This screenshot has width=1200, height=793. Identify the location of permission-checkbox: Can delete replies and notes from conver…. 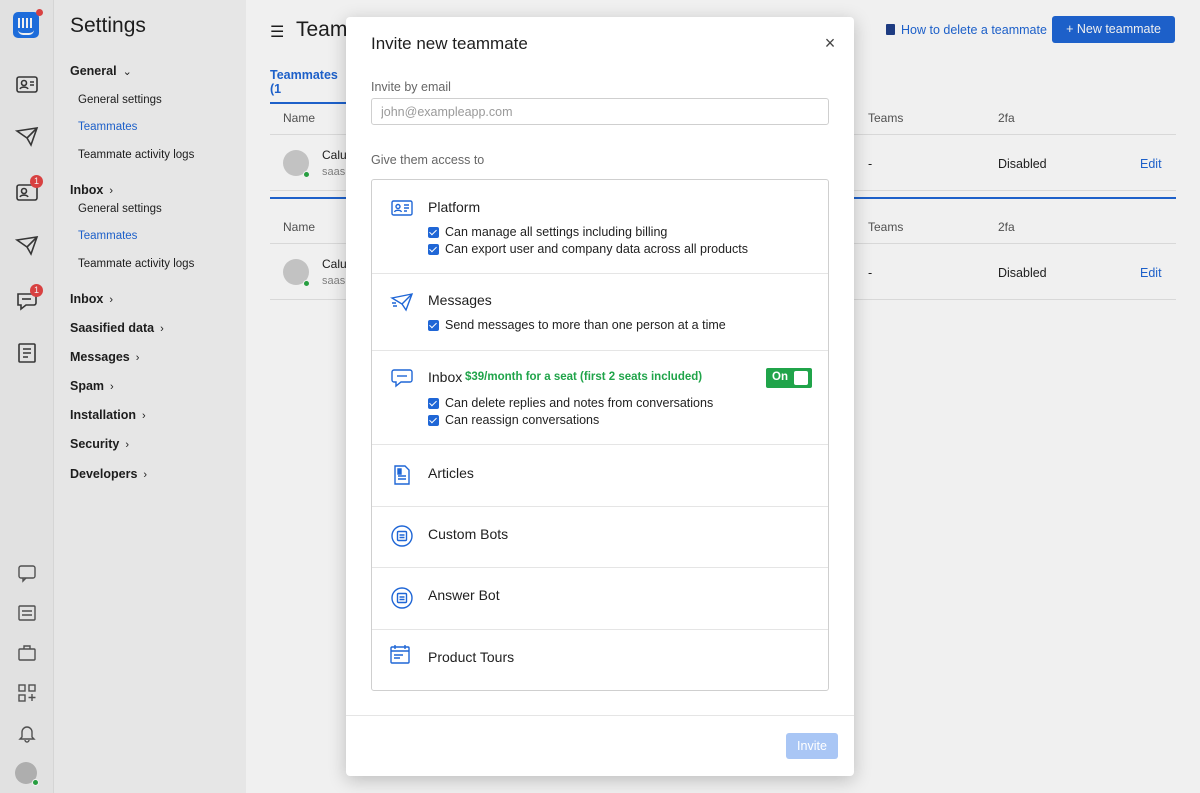
(570, 403).